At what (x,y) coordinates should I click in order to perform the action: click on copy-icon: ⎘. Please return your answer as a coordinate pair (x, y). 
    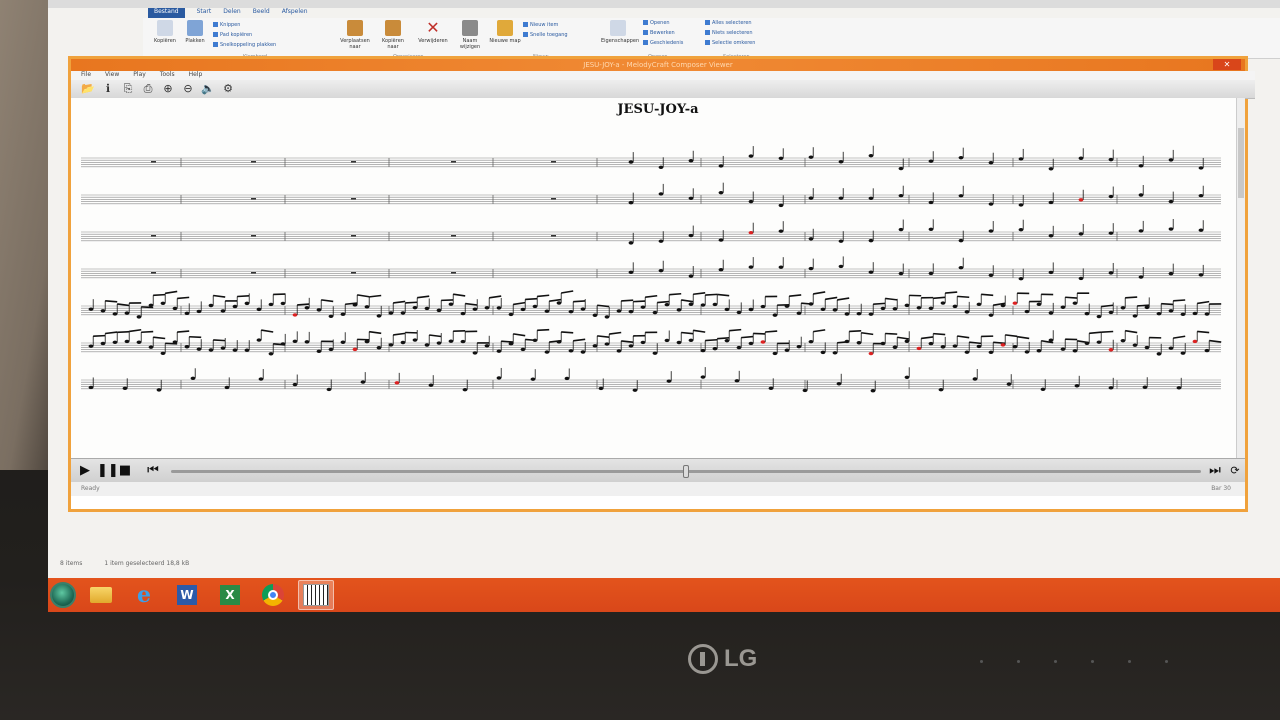
    Looking at the image, I should click on (128, 89).